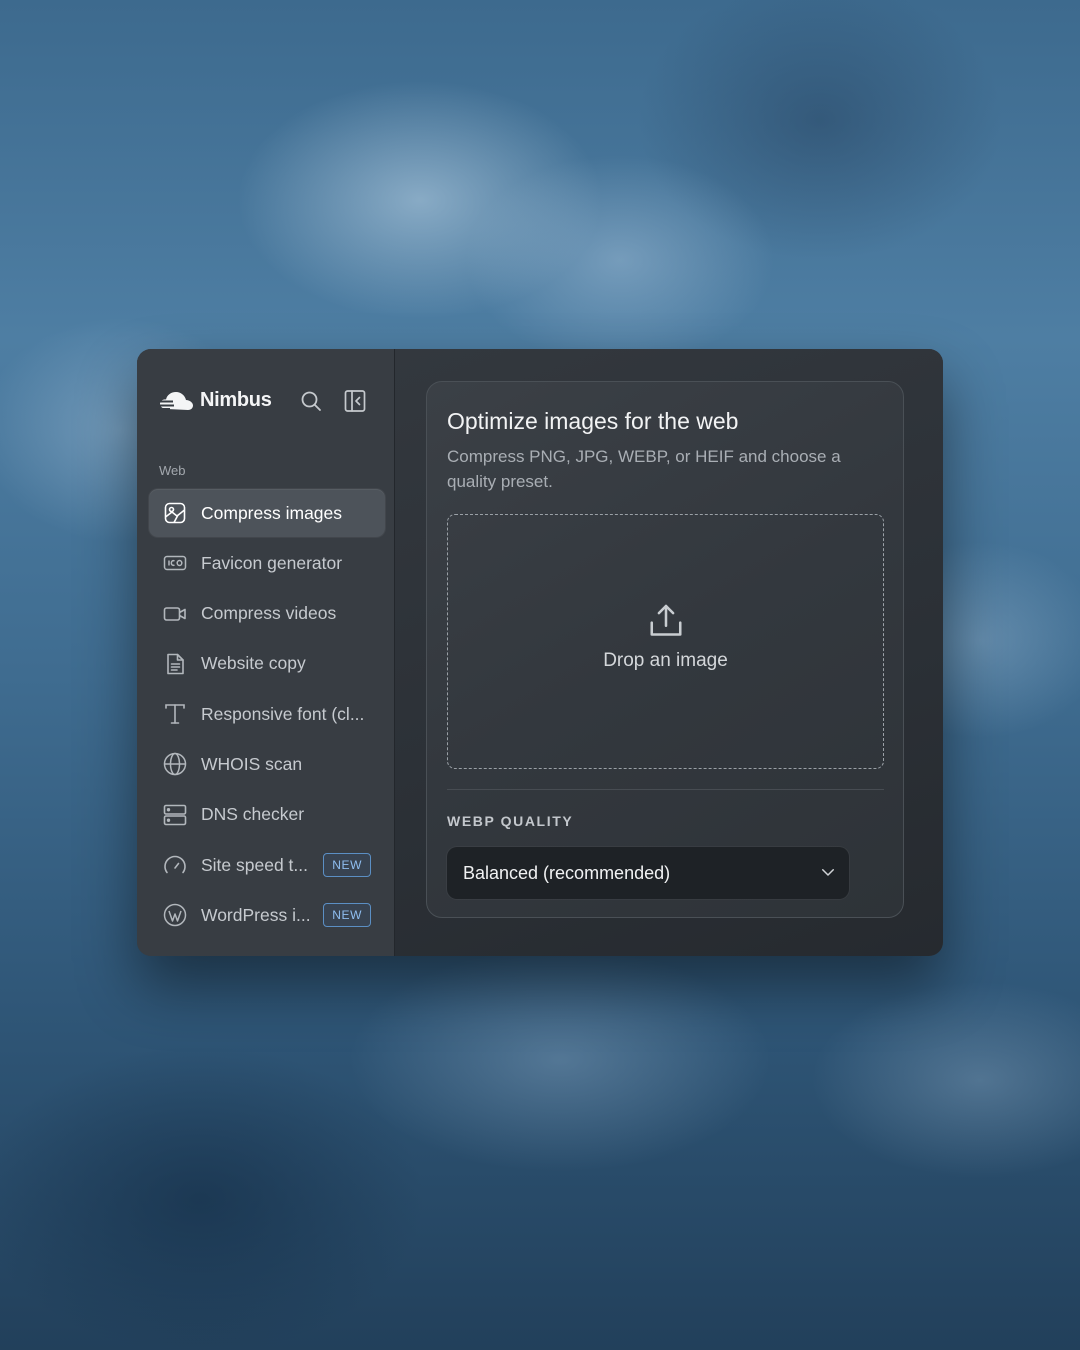  What do you see at coordinates (175, 664) in the screenshot?
I see `document-icon` at bounding box center [175, 664].